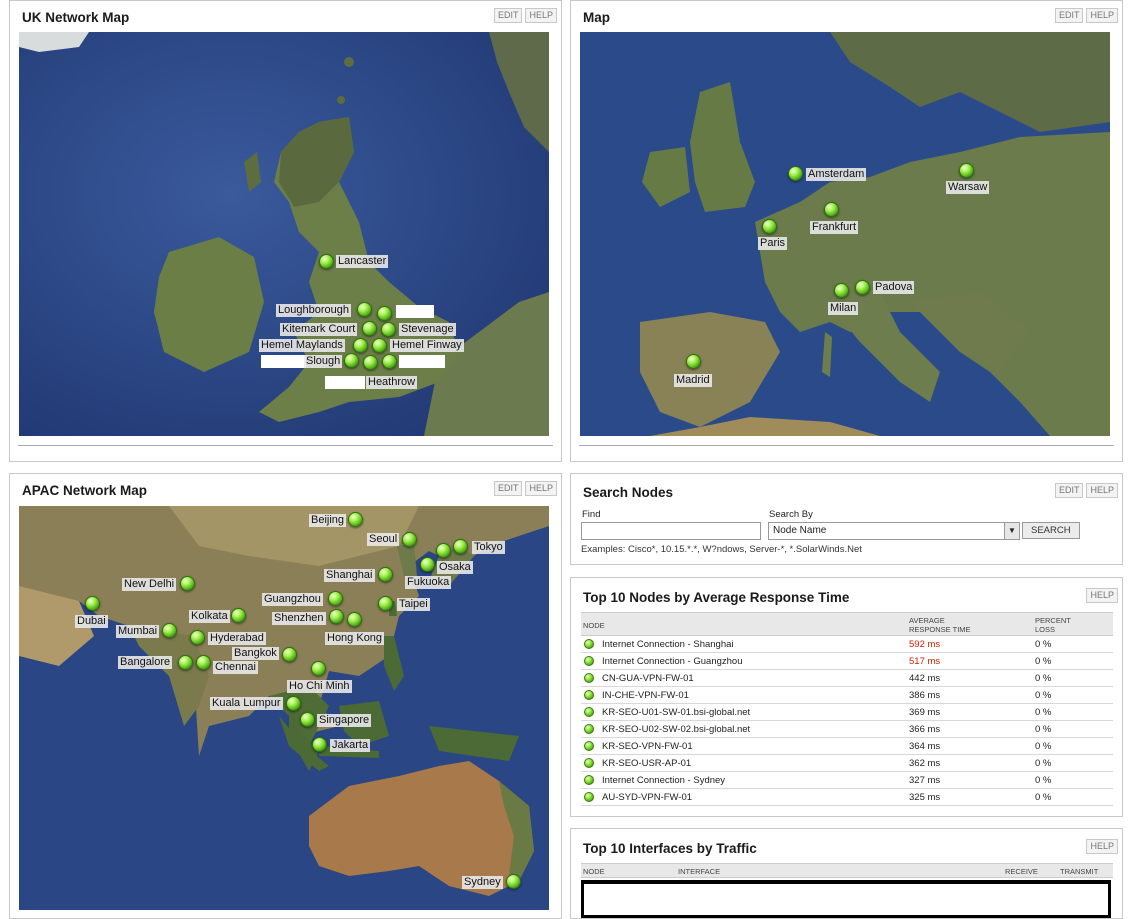  Describe the element at coordinates (894, 531) in the screenshot. I see `search-by-select: Node Name ▼` at that location.